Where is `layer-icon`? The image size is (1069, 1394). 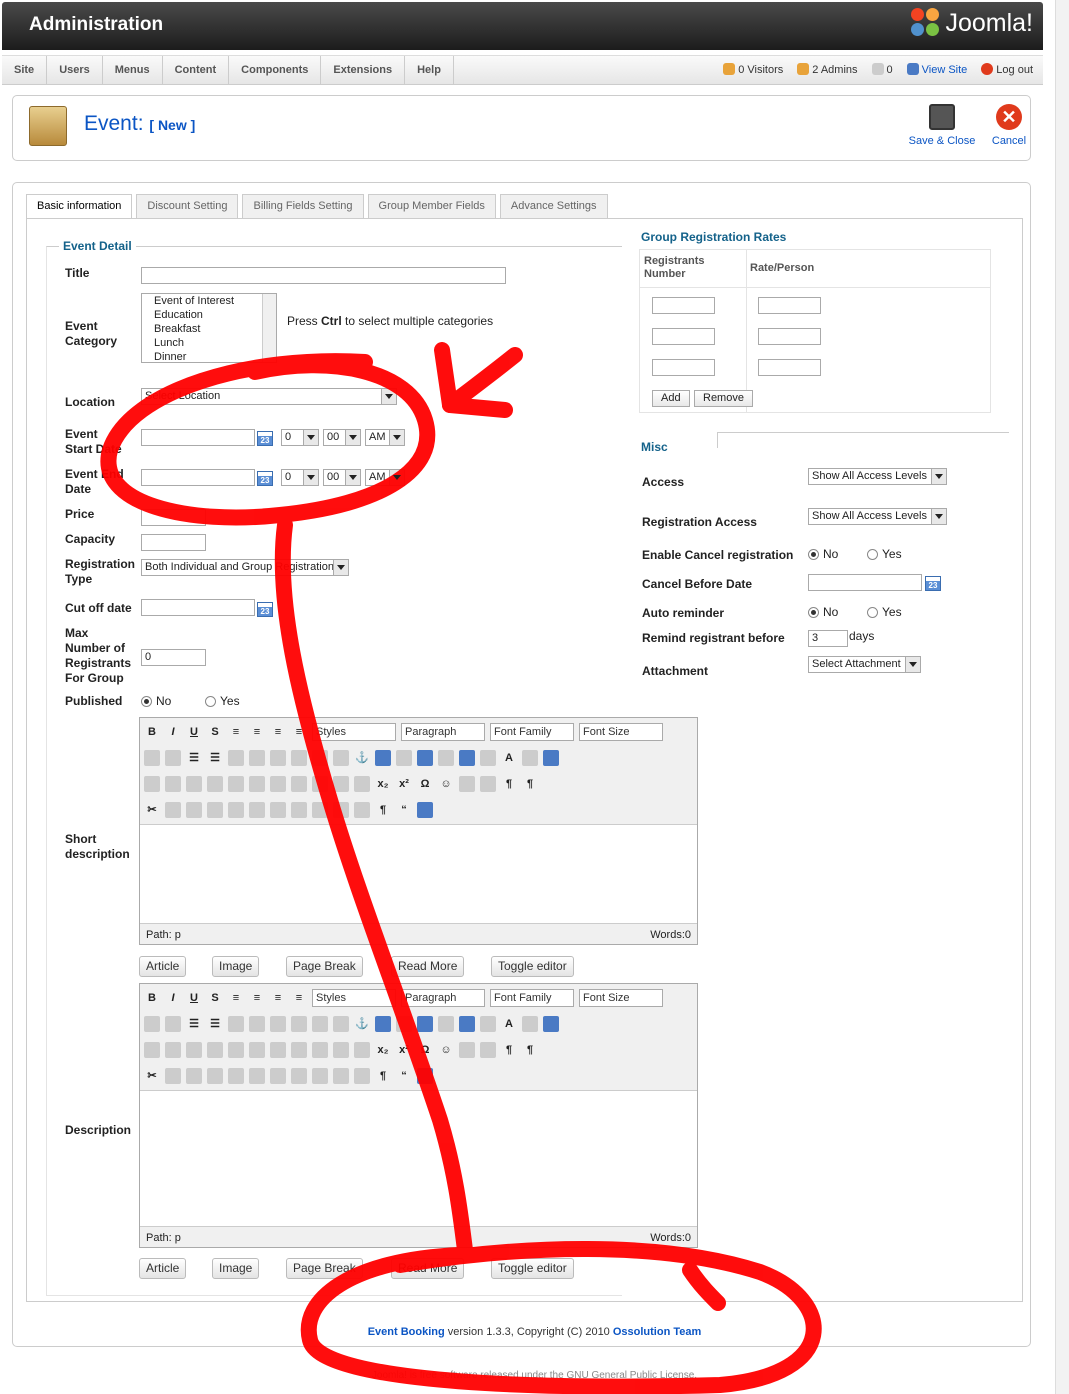 layer-icon is located at coordinates (278, 810).